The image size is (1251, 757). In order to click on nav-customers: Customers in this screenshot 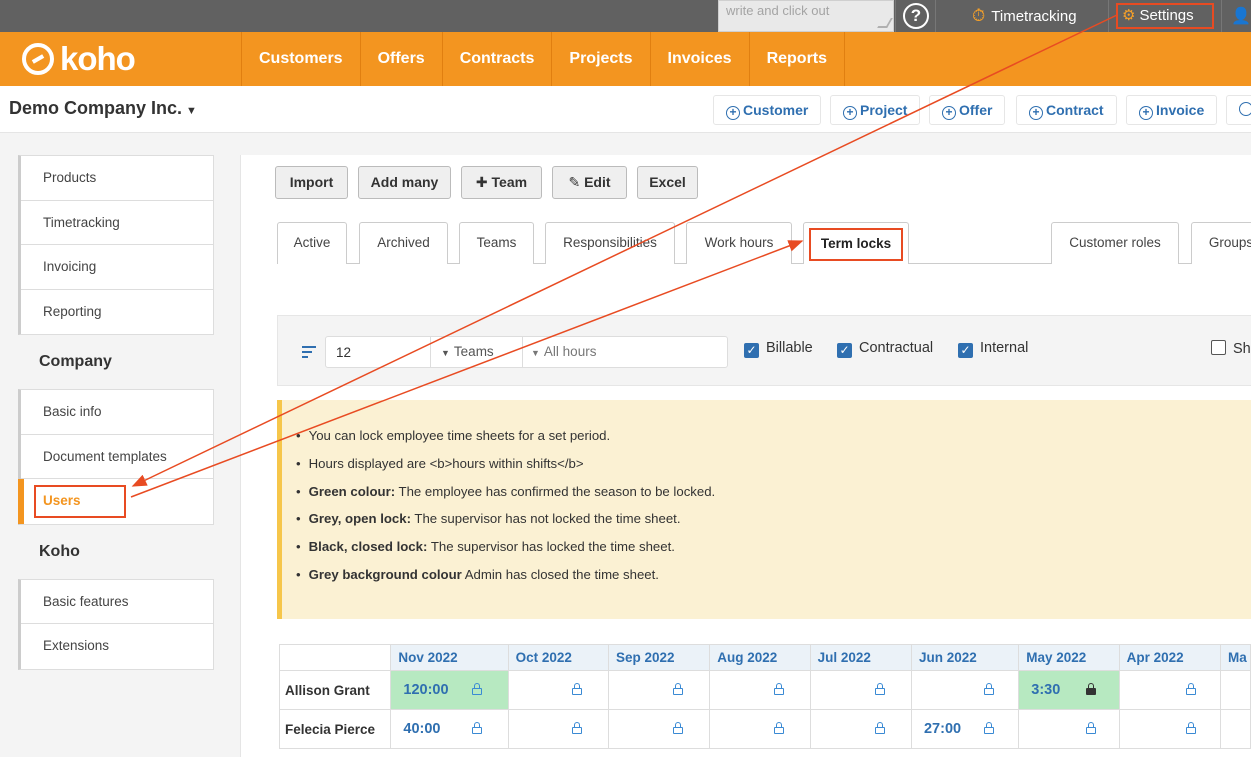, I will do `click(300, 59)`.